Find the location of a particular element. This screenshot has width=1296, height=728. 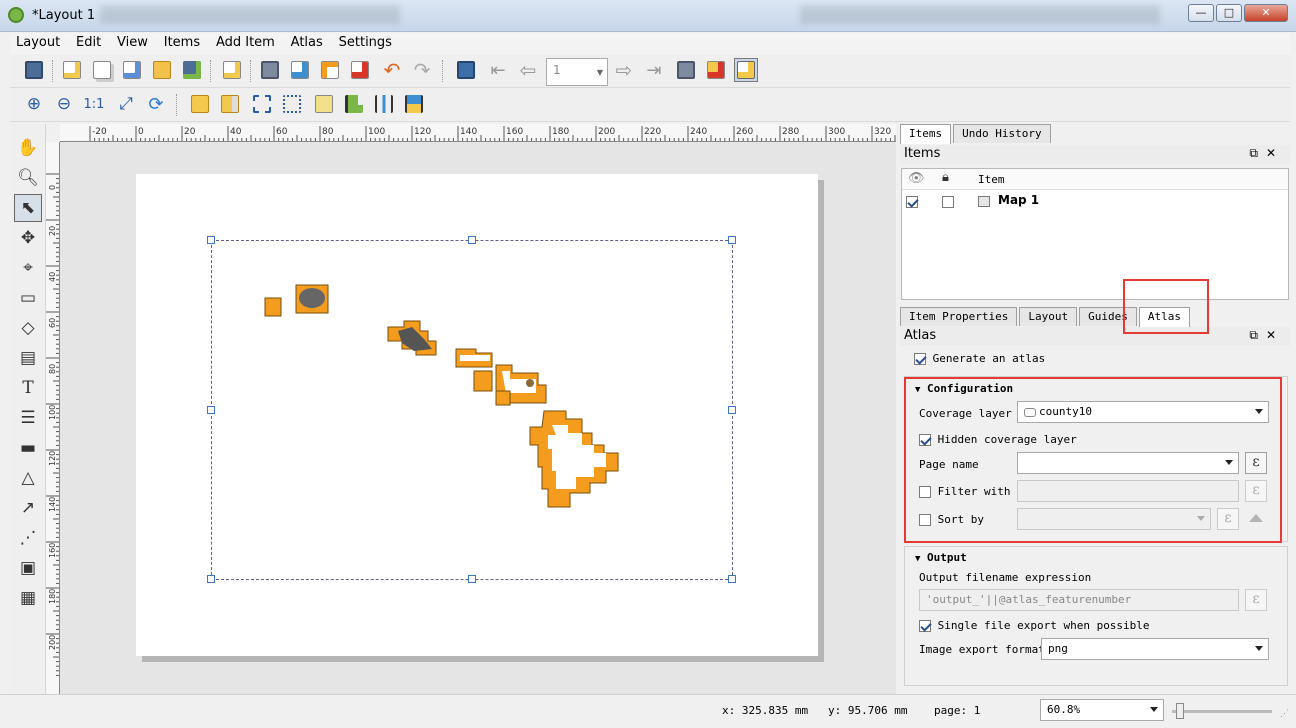

undo-icon: ↶ is located at coordinates (392, 70).